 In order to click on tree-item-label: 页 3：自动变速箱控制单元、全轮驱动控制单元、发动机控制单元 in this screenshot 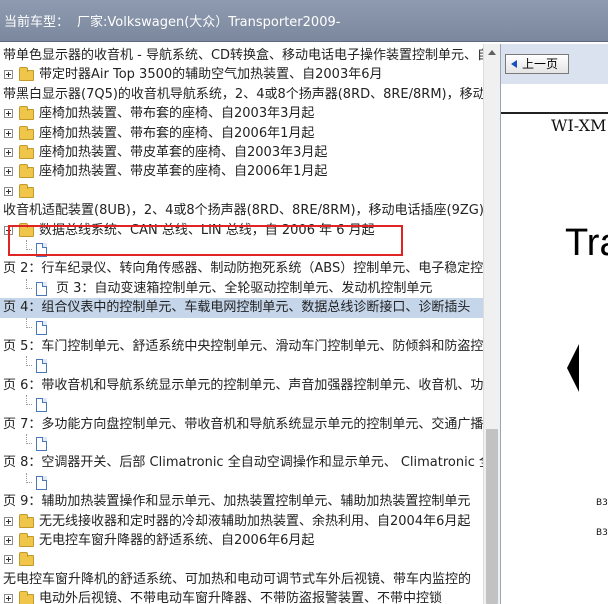, I will do `click(244, 288)`.